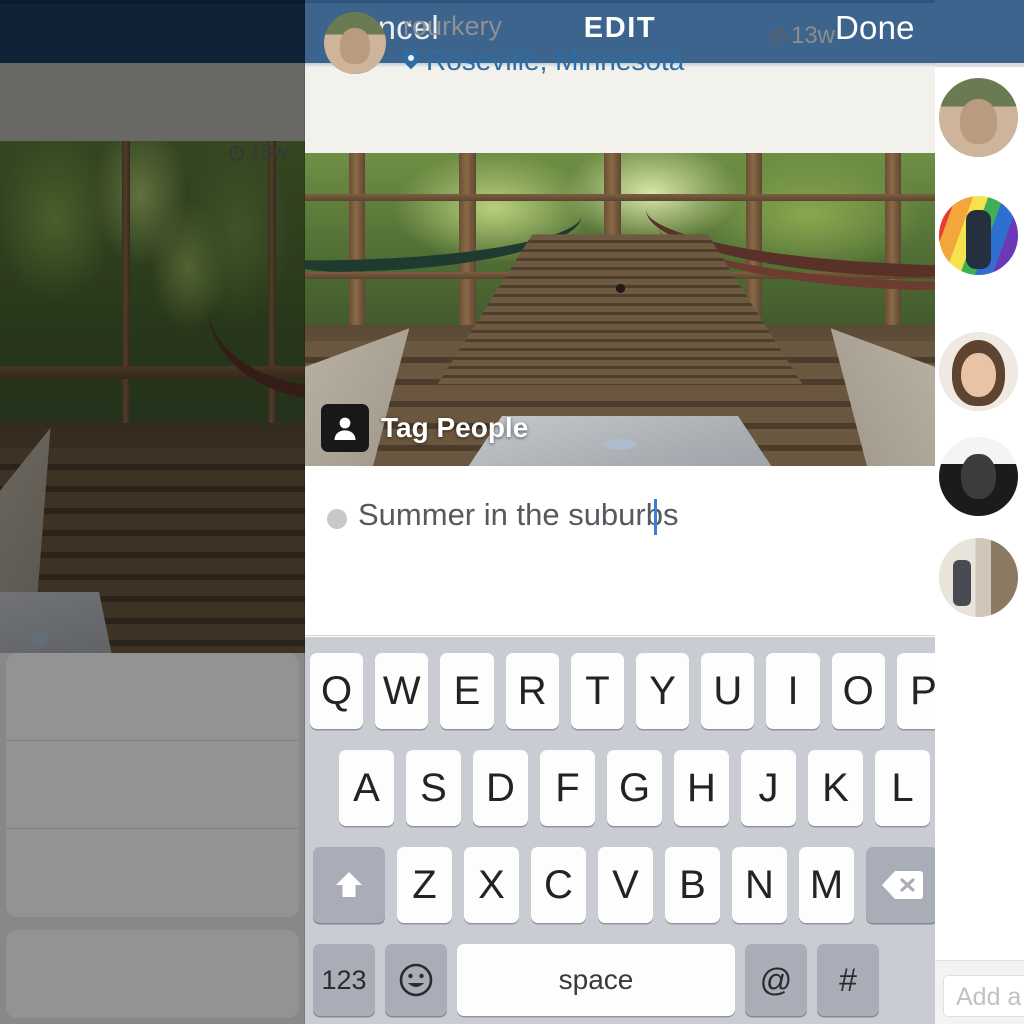 The height and width of the screenshot is (1024, 1024). What do you see at coordinates (835, 788) in the screenshot?
I see `key-k: K` at bounding box center [835, 788].